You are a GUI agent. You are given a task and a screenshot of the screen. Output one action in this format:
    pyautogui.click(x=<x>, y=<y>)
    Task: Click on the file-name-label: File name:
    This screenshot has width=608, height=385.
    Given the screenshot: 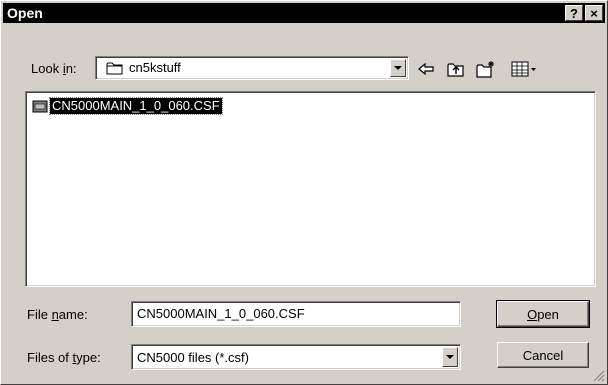 What is the action you would take?
    pyautogui.click(x=57, y=314)
    